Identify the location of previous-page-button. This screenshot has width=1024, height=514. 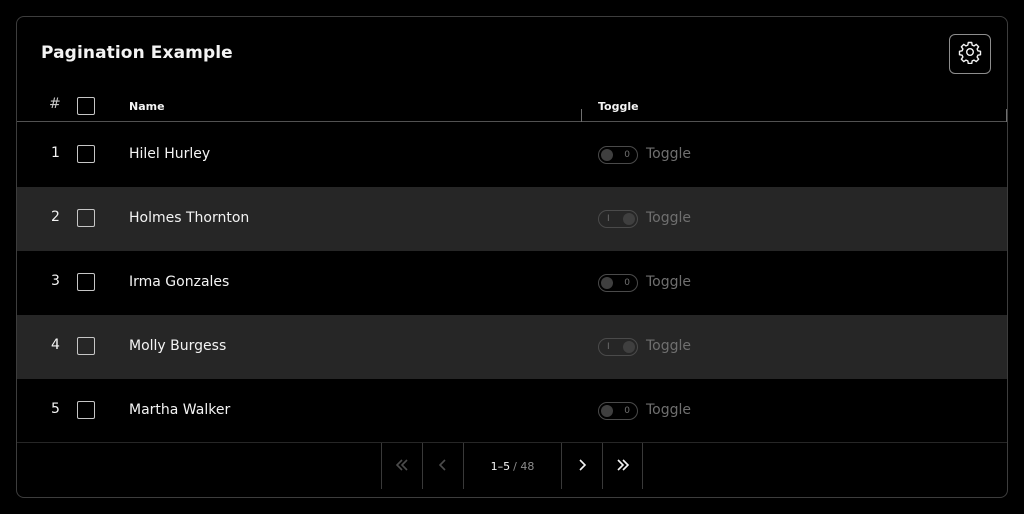
(442, 466).